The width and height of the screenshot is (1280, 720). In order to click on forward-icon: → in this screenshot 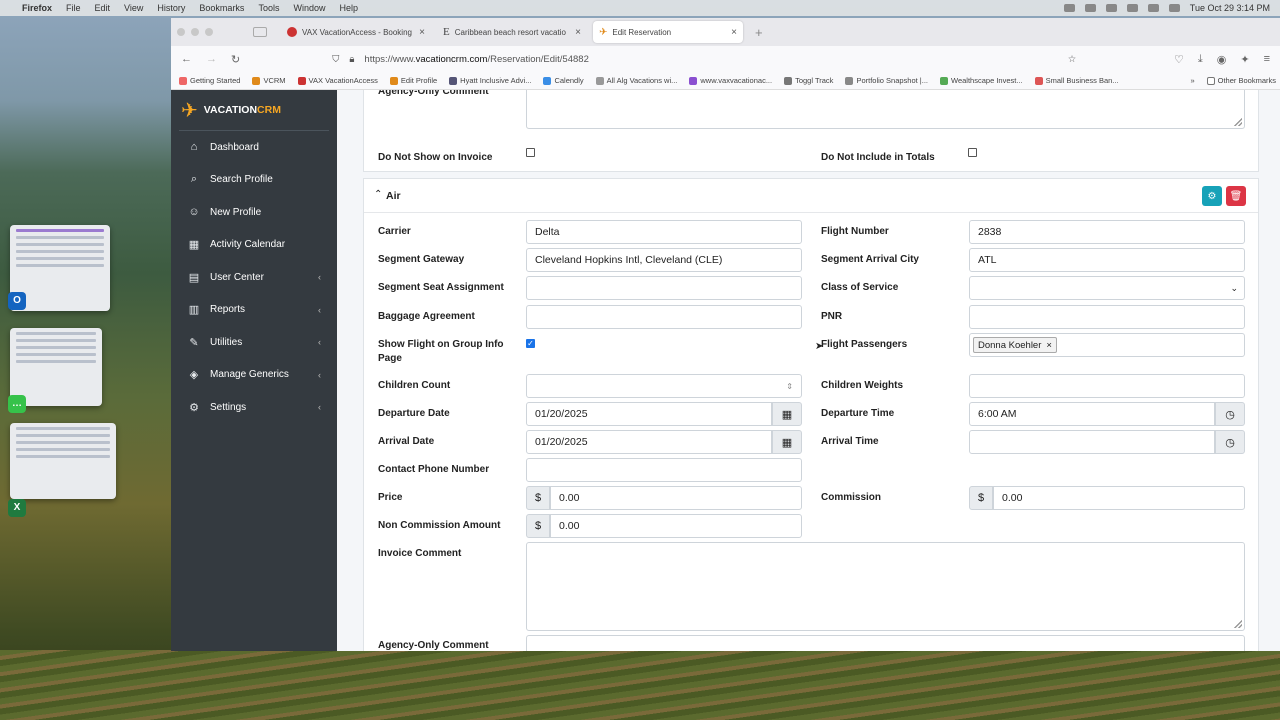, I will do `click(211, 59)`.